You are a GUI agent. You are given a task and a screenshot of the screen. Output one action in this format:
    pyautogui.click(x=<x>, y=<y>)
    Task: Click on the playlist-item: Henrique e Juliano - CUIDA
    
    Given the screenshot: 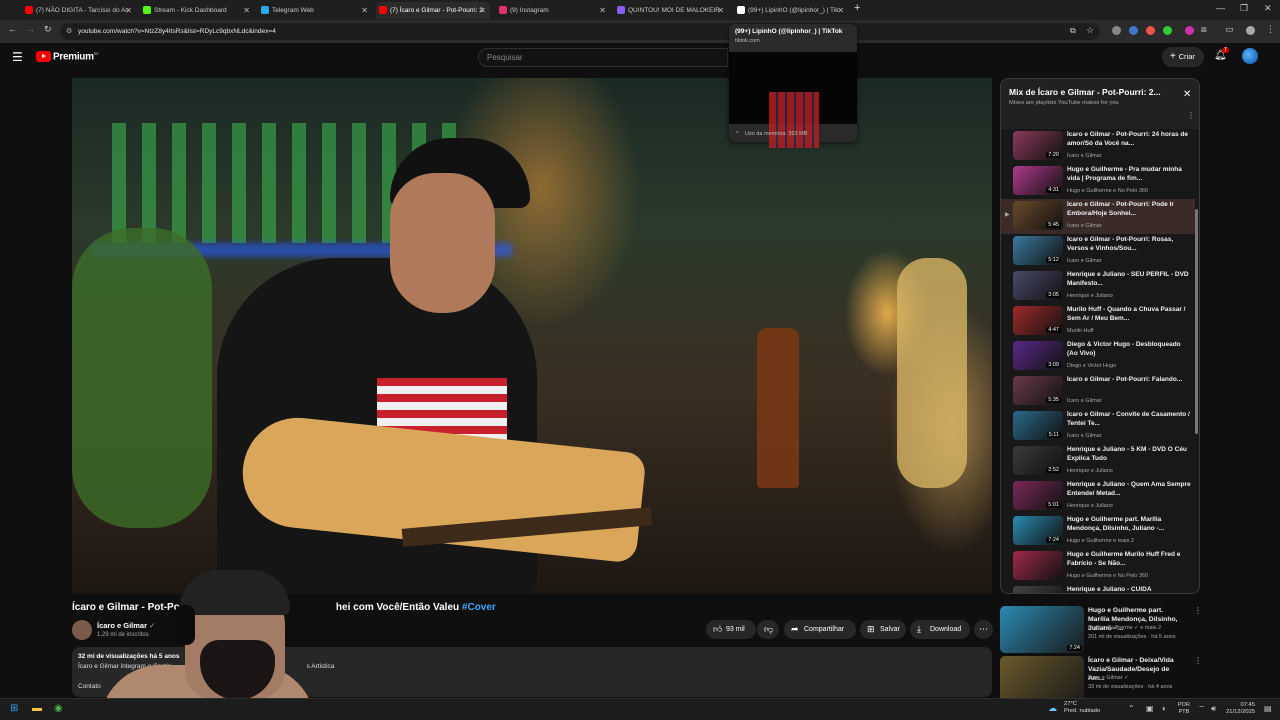 What is the action you would take?
    pyautogui.click(x=1098, y=588)
    